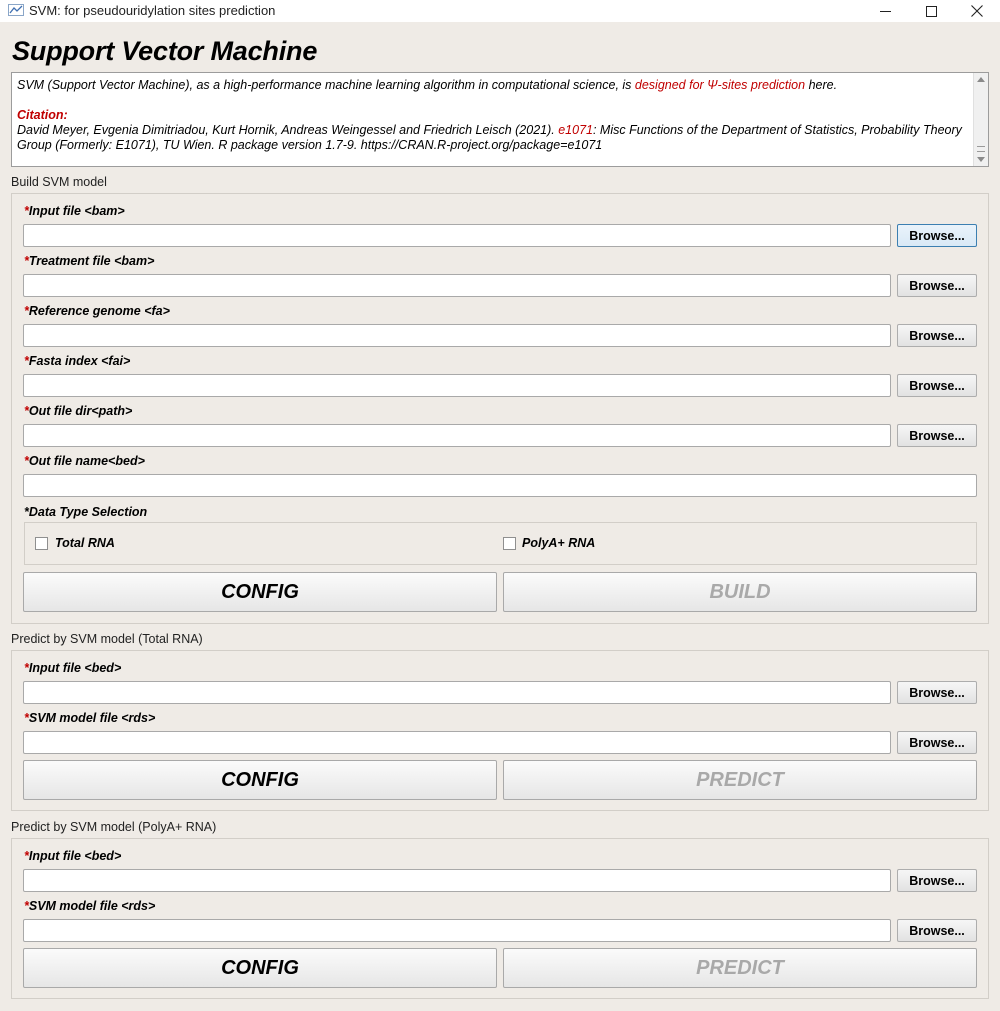  I want to click on label-text: Input file <bam>, so click(76, 211).